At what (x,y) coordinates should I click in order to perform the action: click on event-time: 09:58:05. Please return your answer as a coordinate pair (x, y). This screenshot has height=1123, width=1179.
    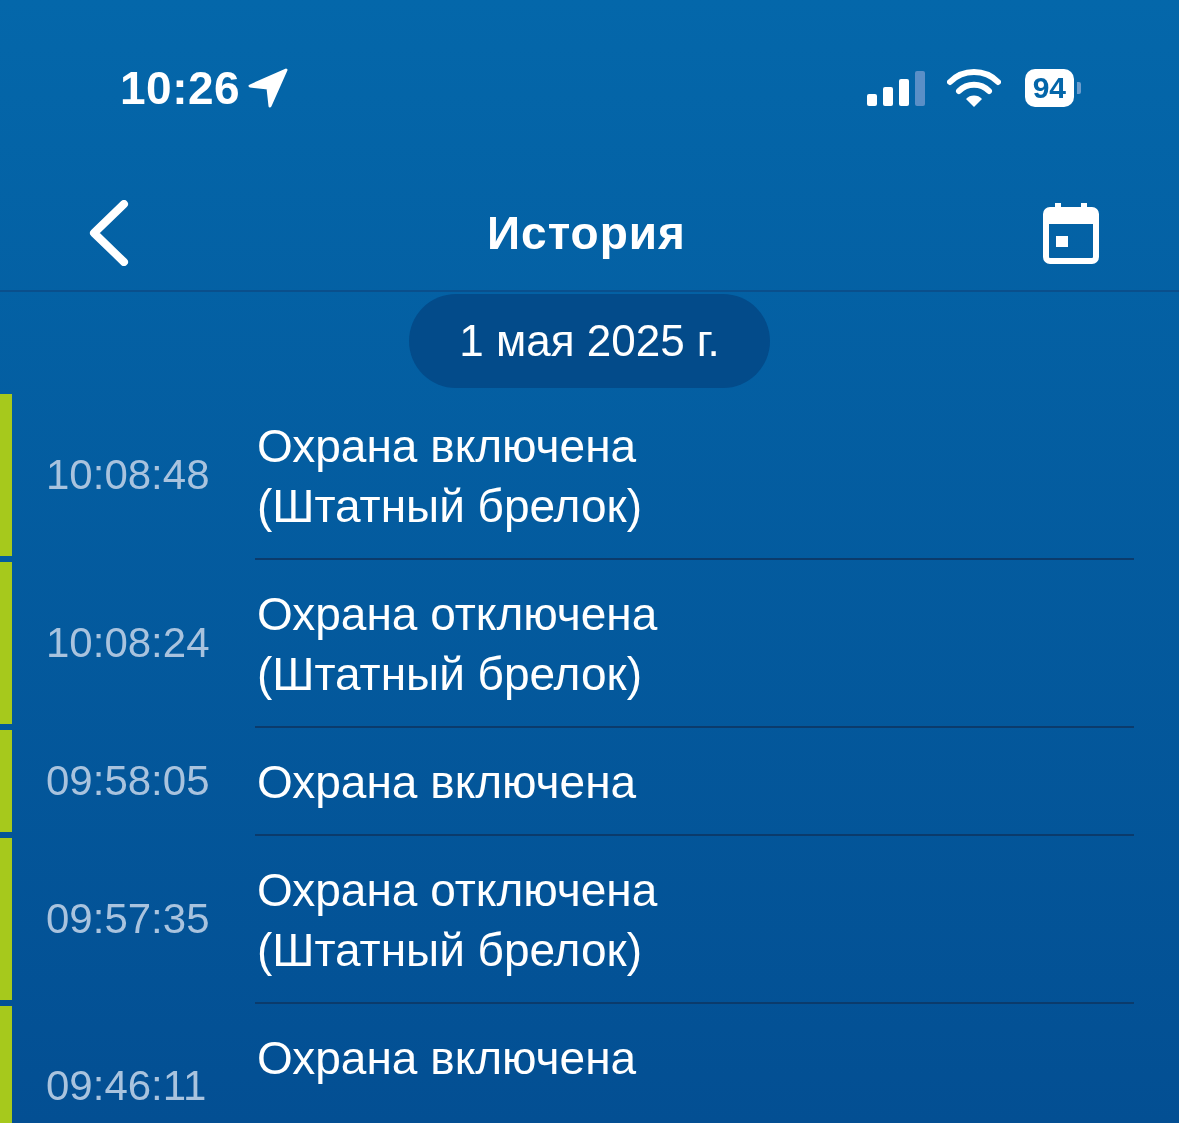
    Looking at the image, I should click on (128, 781).